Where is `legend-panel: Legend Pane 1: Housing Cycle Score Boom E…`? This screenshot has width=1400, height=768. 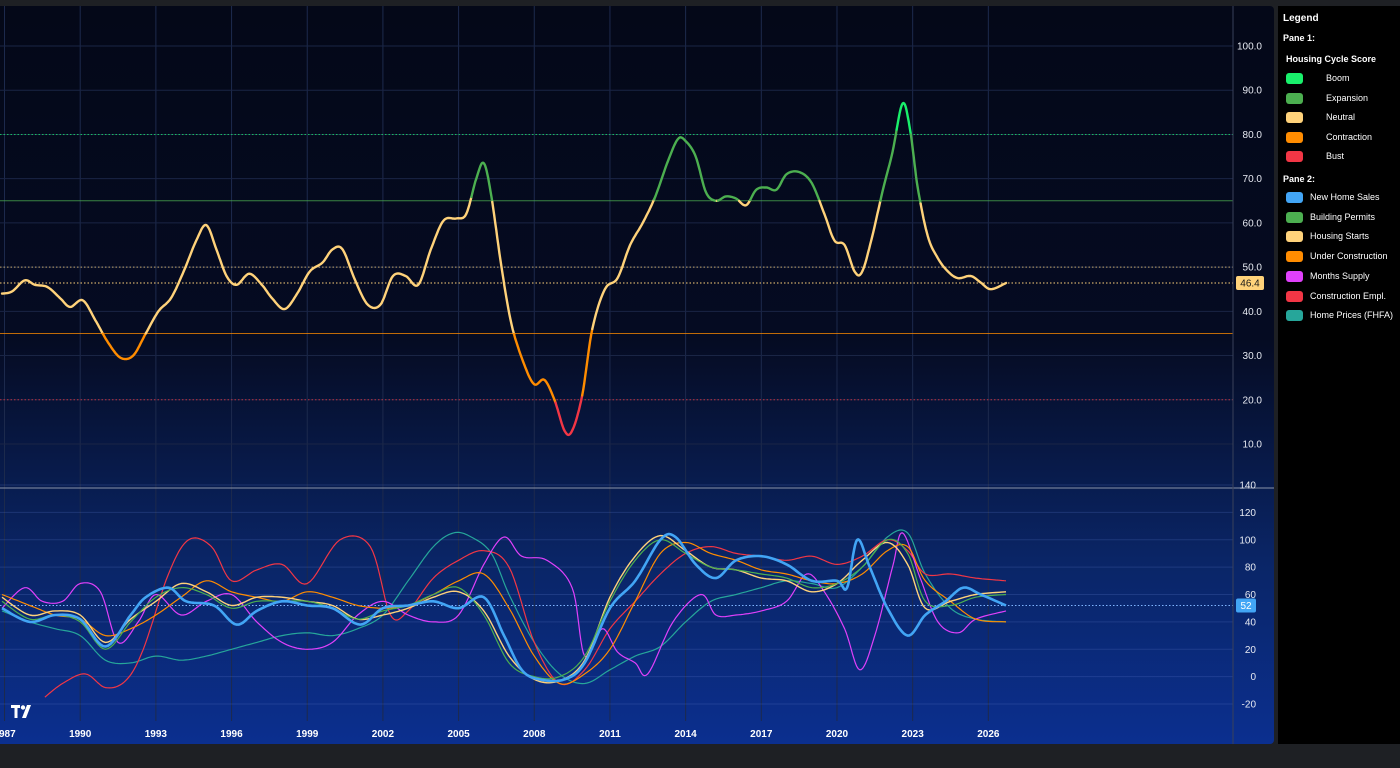 legend-panel: Legend Pane 1: Housing Cycle Score Boom E… is located at coordinates (1339, 375).